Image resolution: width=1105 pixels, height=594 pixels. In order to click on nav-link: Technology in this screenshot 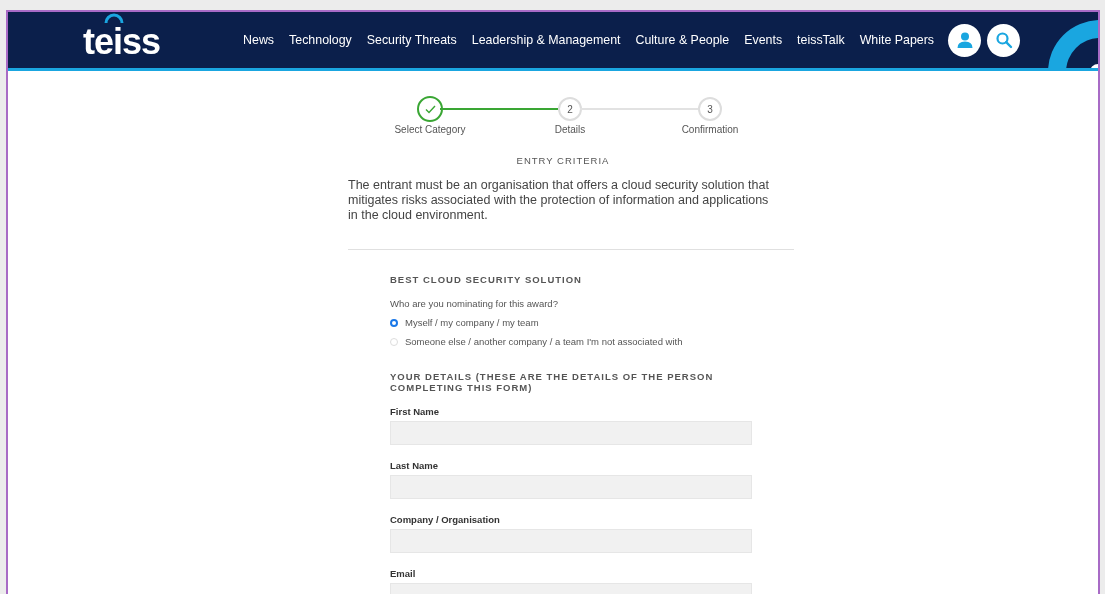, I will do `click(320, 40)`.